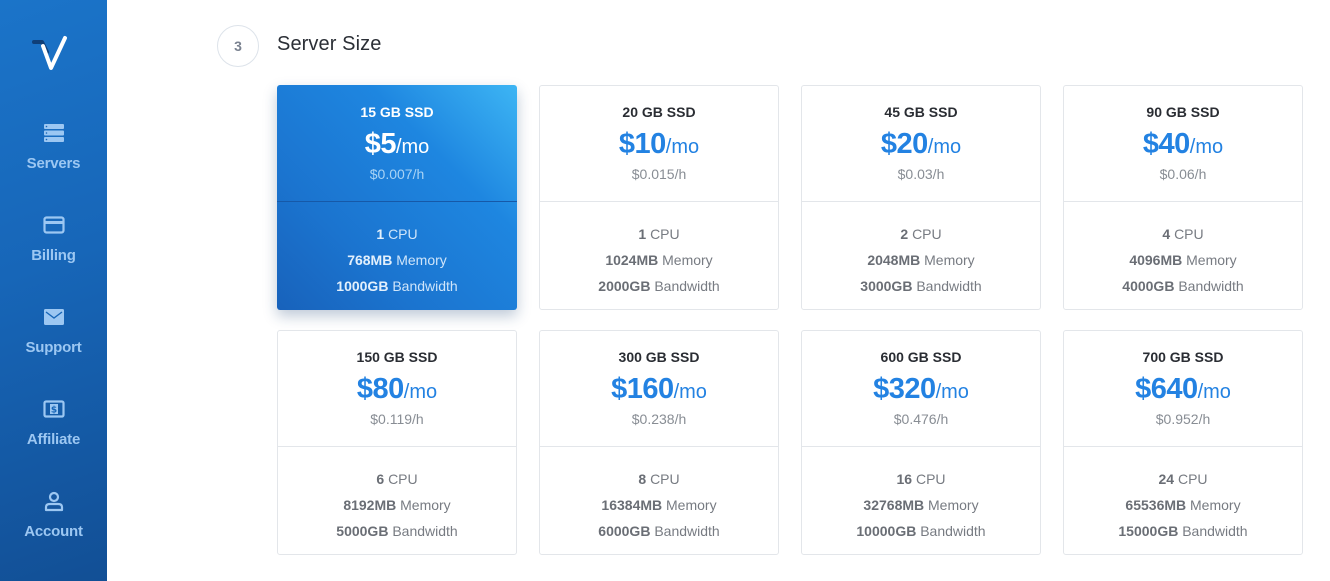  What do you see at coordinates (659, 531) in the screenshot?
I see `plan-bandwidth: 6000GB Bandwidth` at bounding box center [659, 531].